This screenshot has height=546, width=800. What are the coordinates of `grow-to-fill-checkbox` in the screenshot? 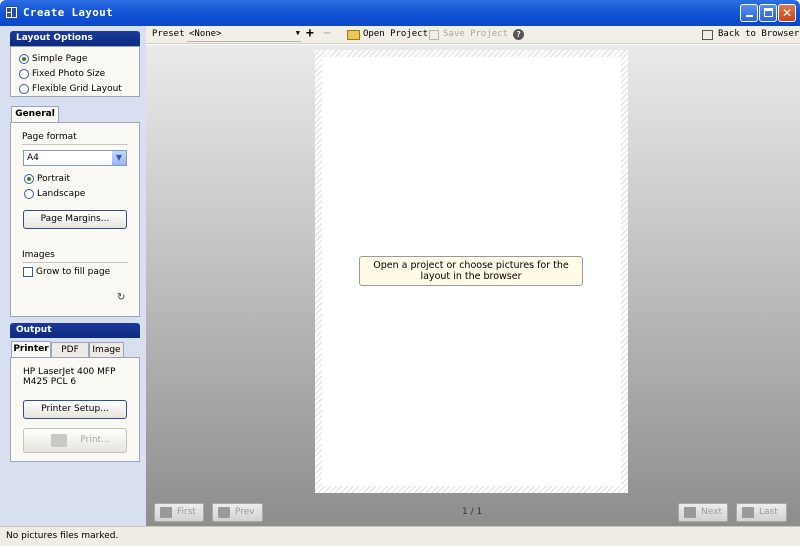 It's located at (28, 272).